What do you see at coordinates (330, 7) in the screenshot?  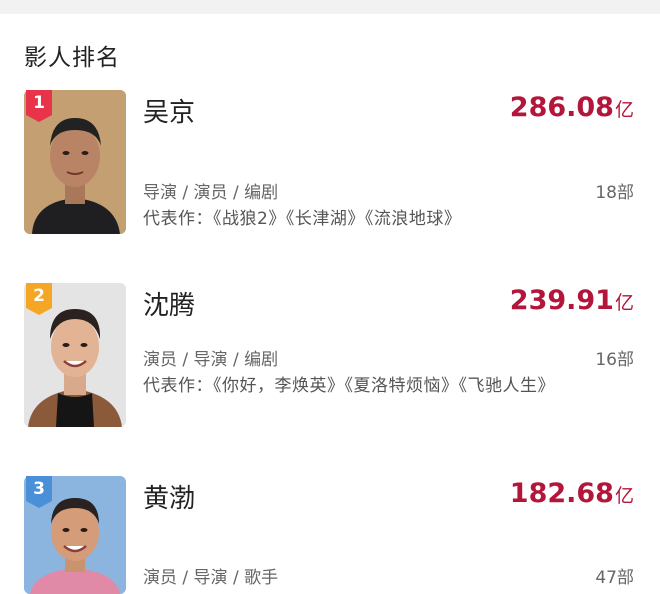 I see `top-divider` at bounding box center [330, 7].